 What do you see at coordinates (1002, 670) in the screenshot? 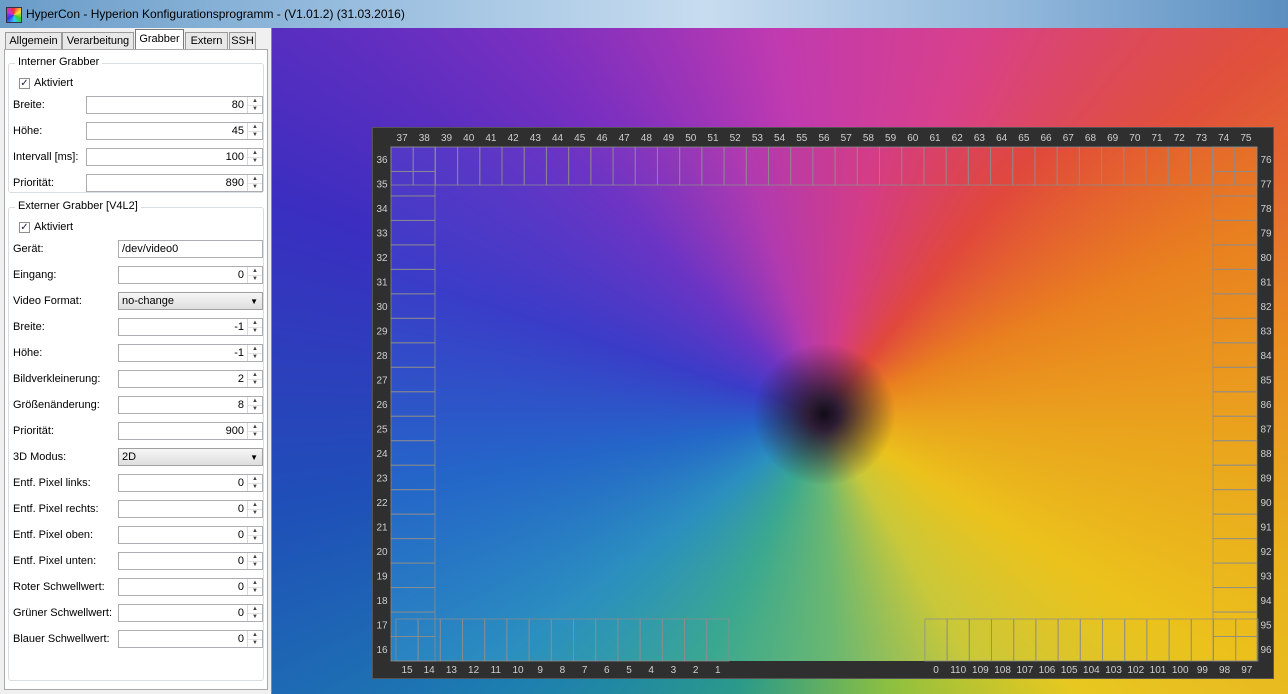
I see `led-label-bottom: 108` at bounding box center [1002, 670].